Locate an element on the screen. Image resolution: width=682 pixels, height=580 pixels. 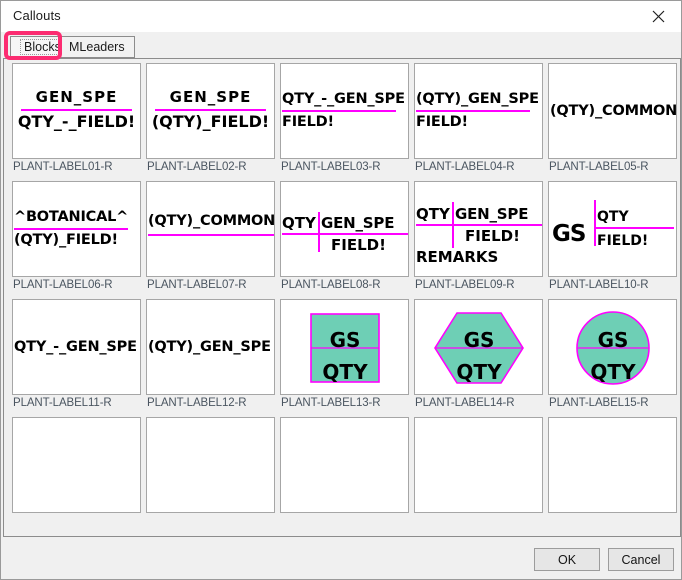
block-preview: QTY GEN_SPE FIELD! REMARKS is located at coordinates (478, 229).